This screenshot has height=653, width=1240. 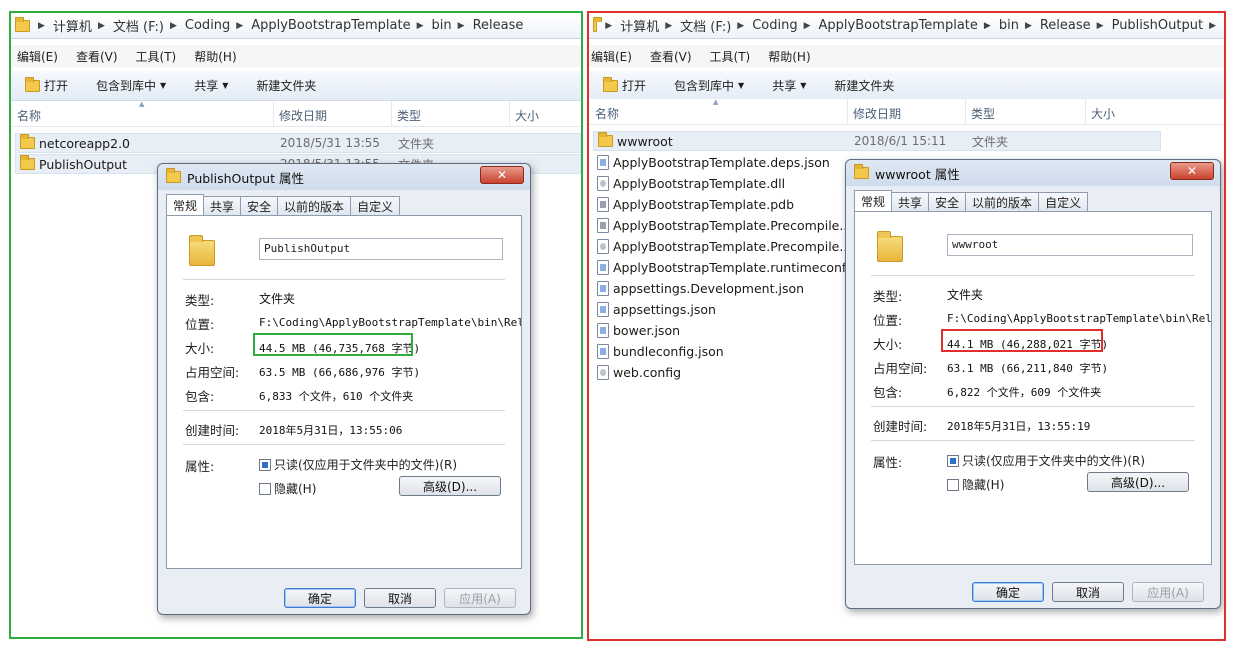 What do you see at coordinates (711, 162) in the screenshot?
I see `list-item: ApplyBootstrapTemplate.deps.json` at bounding box center [711, 162].